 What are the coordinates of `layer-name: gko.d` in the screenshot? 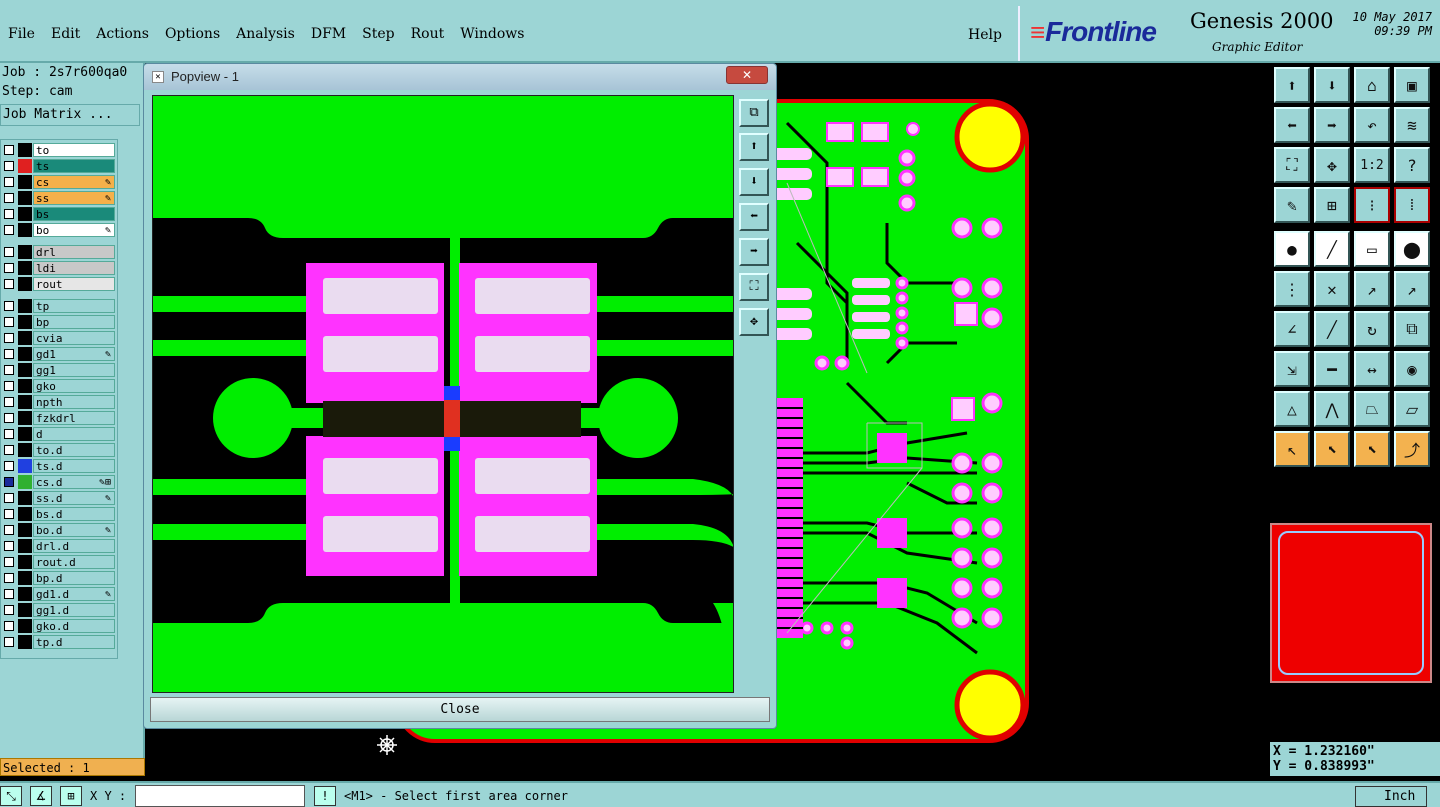 It's located at (74, 626).